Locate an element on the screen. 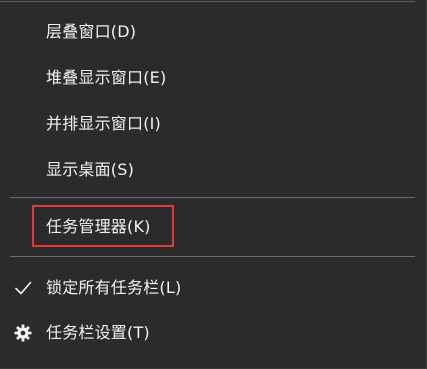 The image size is (427, 369). menu-item-label: 锁定所有任务栏(L) is located at coordinates (114, 287).